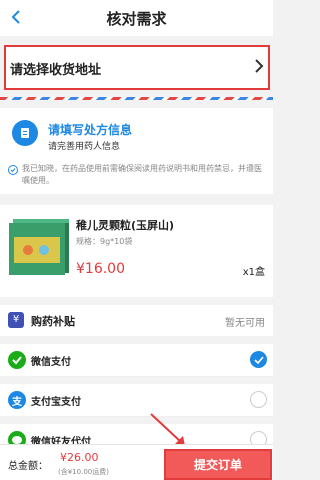 The width and height of the screenshot is (320, 480). I want to click on divider, so click(152, 376).